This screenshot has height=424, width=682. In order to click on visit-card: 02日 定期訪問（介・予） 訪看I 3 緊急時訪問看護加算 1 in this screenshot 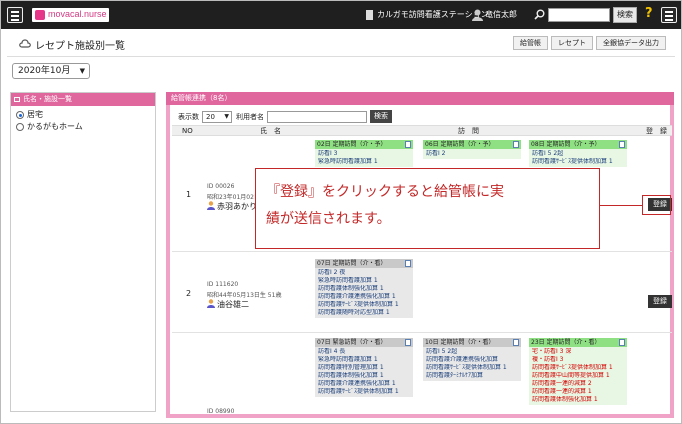, I will do `click(364, 153)`.